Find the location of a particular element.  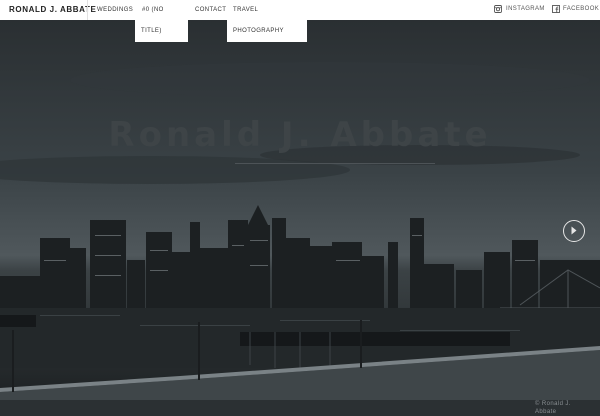

copyright-notice: © Ronald J. Abbate is located at coordinates (565, 408).